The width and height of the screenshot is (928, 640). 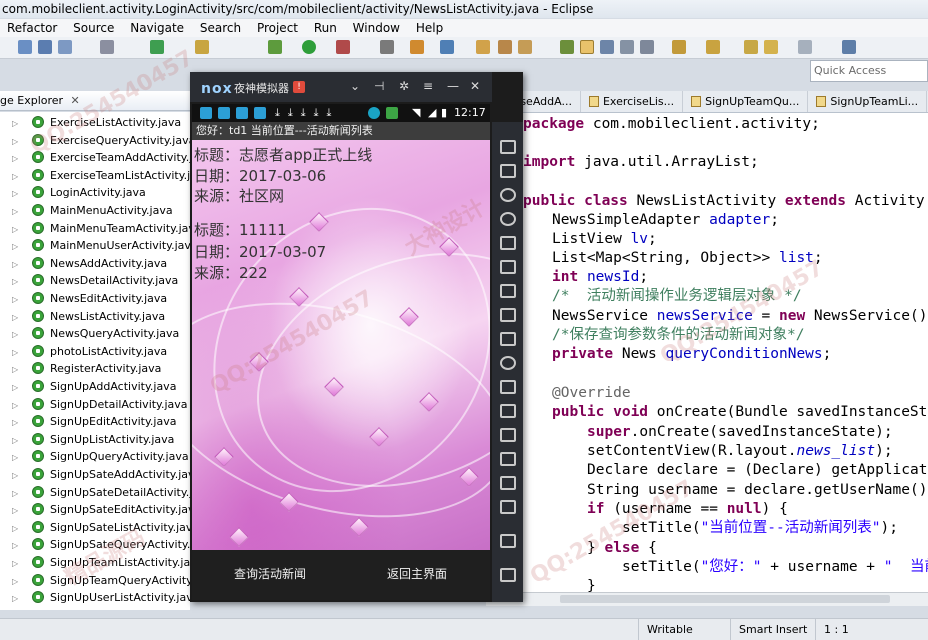 What do you see at coordinates (428, 86) in the screenshot?
I see `menu-icon: ≡` at bounding box center [428, 86].